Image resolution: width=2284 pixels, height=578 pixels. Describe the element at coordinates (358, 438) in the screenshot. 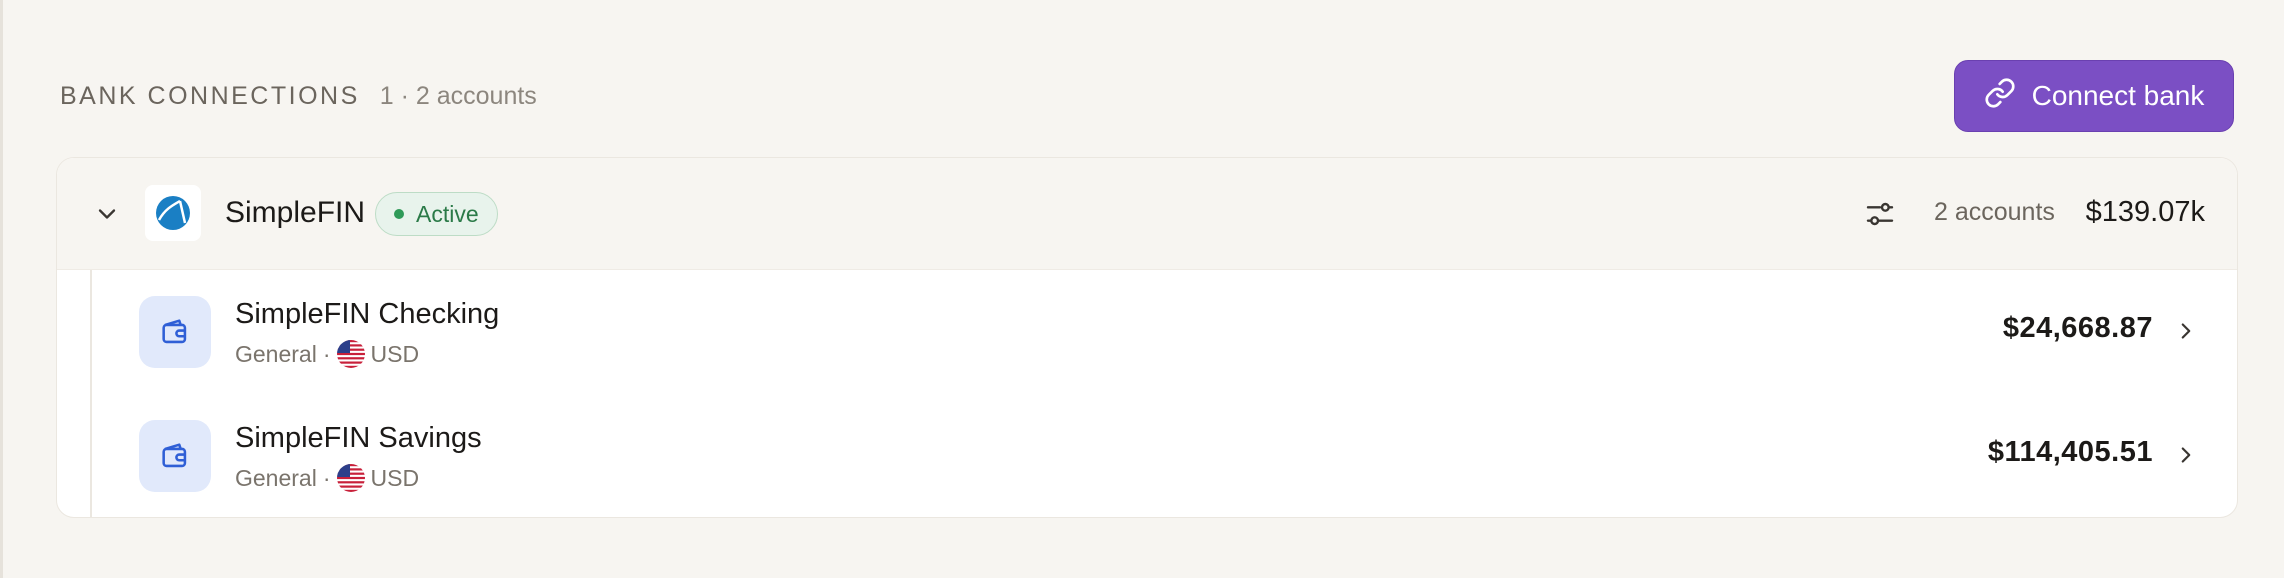

I see `account-name: SimpleFIN Savings` at that location.